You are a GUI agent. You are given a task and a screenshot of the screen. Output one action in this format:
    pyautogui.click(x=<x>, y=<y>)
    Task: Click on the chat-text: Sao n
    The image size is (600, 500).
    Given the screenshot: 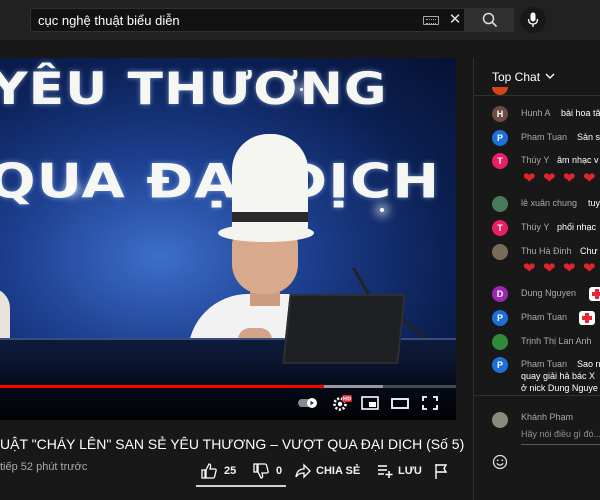 What is the action you would take?
    pyautogui.click(x=588, y=364)
    